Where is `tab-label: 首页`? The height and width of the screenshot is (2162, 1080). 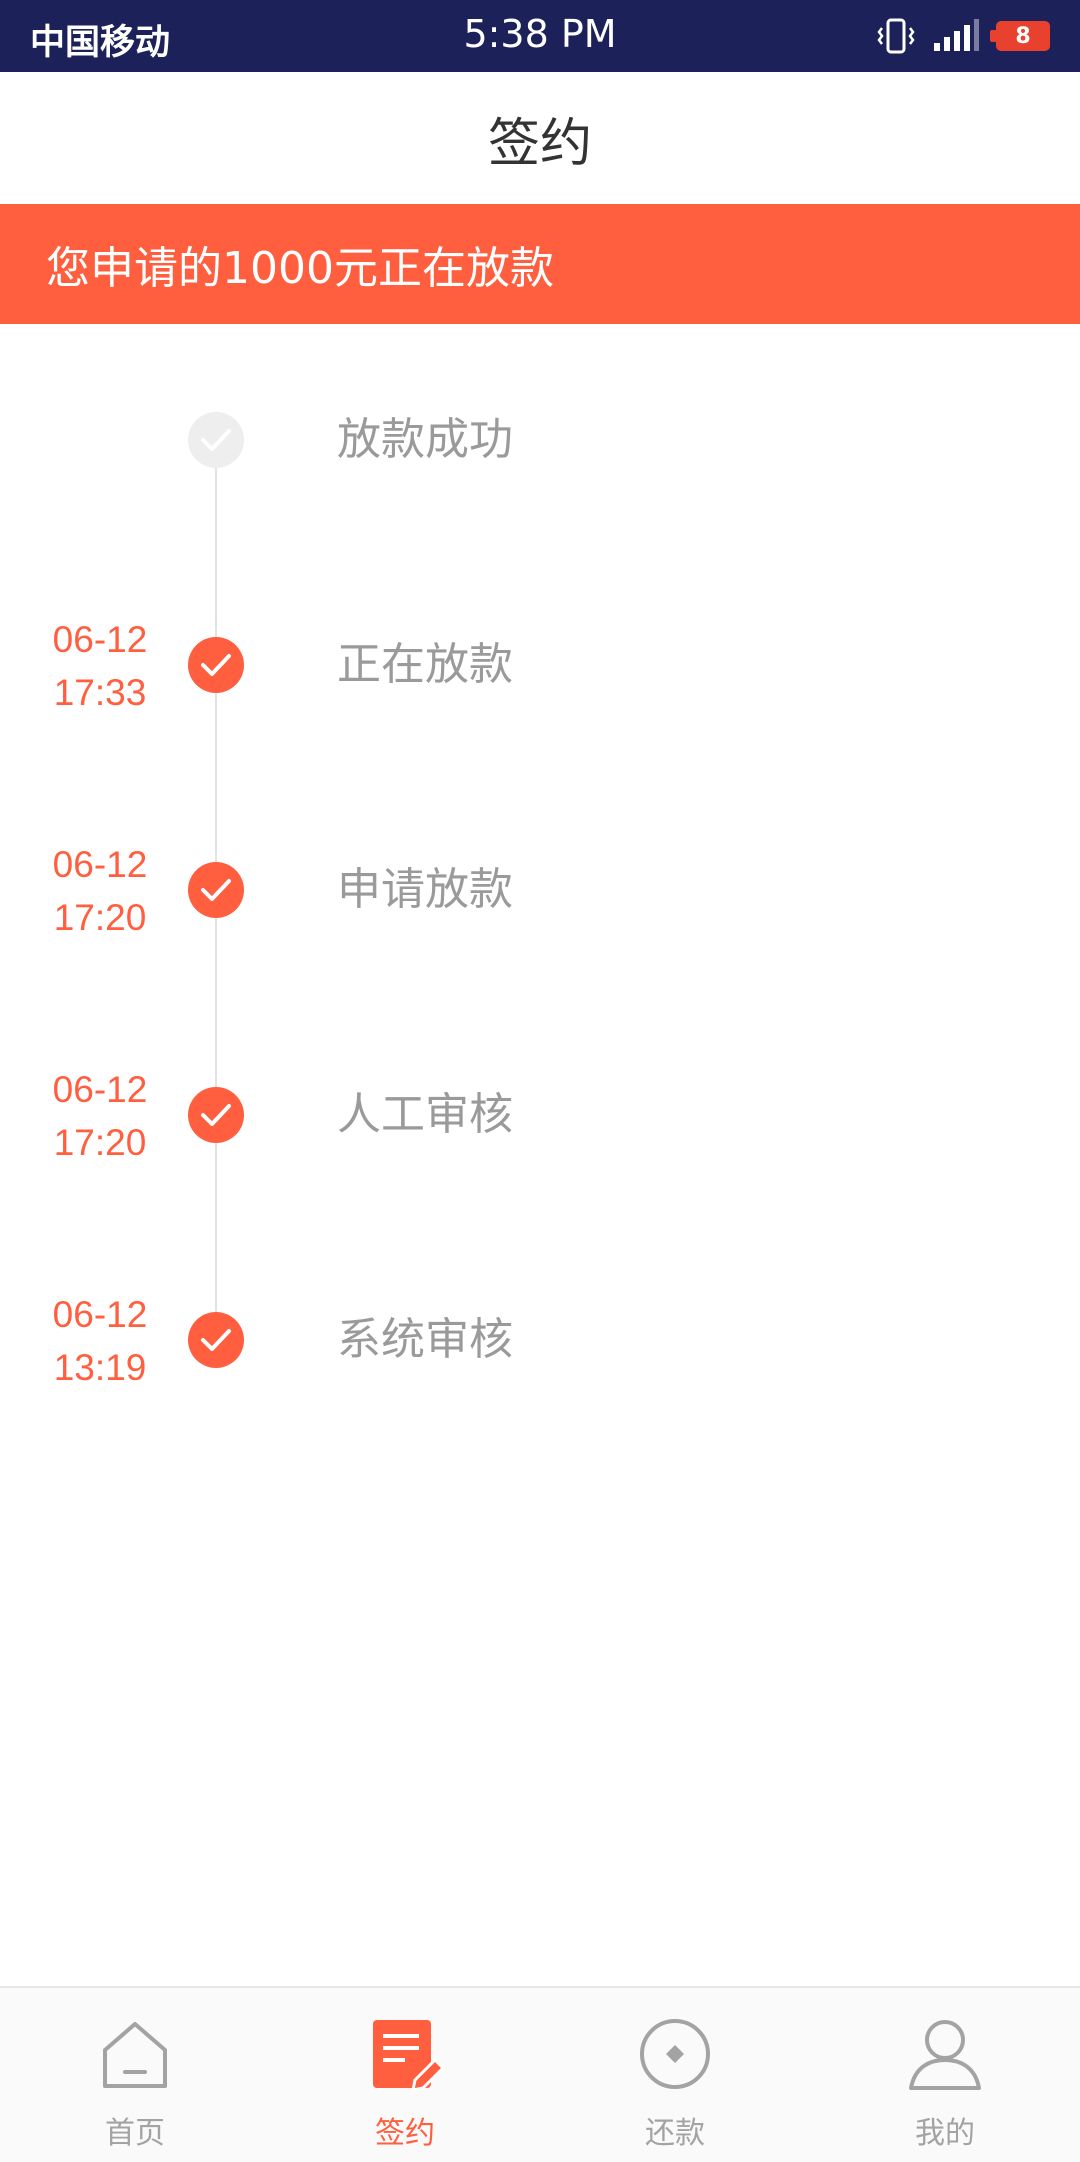
tab-label: 首页 is located at coordinates (135, 2133).